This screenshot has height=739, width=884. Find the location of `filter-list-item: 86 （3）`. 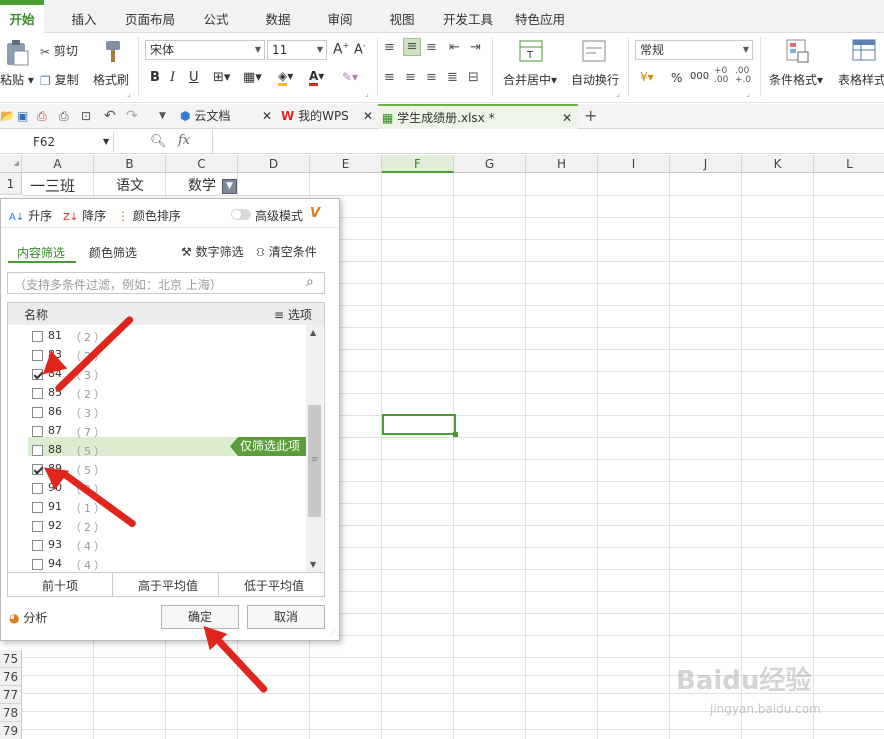

filter-list-item: 86 （3） is located at coordinates (167, 412).